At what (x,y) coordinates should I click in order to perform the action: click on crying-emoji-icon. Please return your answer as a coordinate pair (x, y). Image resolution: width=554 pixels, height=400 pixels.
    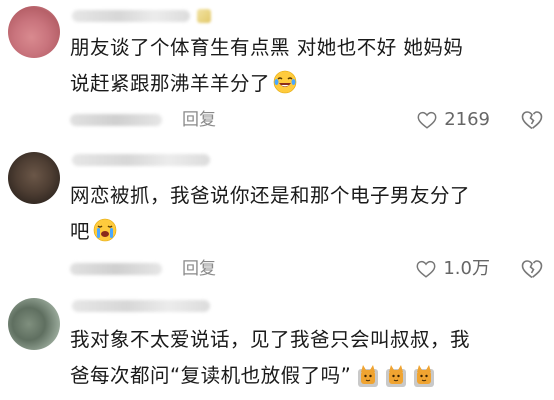
    Looking at the image, I should click on (105, 230).